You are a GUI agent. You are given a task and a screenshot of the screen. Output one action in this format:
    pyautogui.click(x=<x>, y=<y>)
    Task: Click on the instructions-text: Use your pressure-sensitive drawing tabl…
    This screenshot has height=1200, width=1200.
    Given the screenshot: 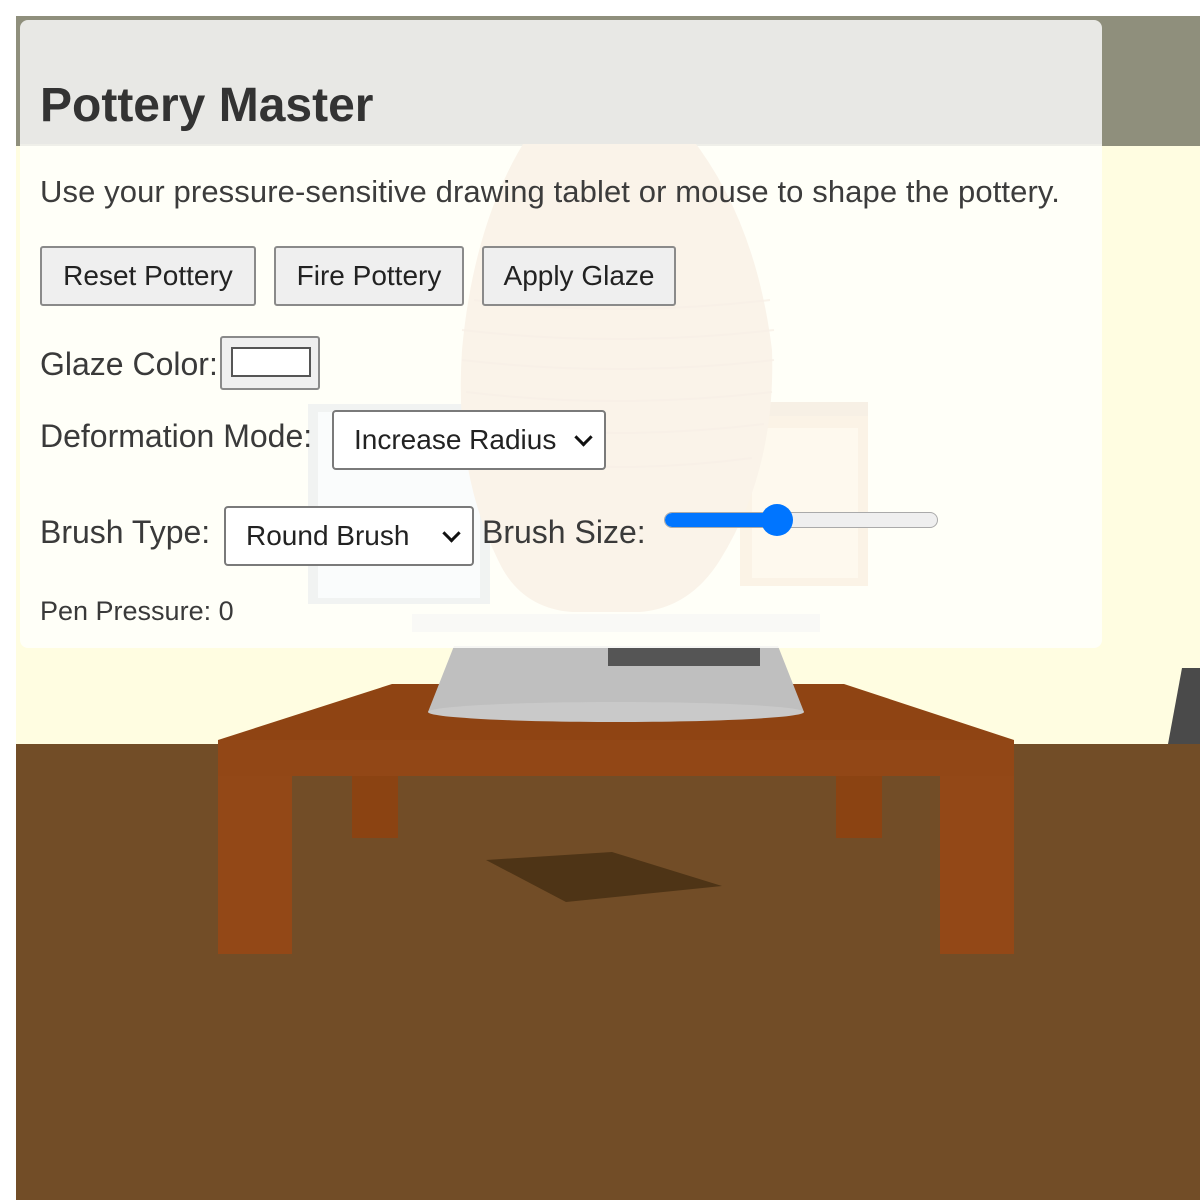 What is the action you would take?
    pyautogui.click(x=550, y=191)
    